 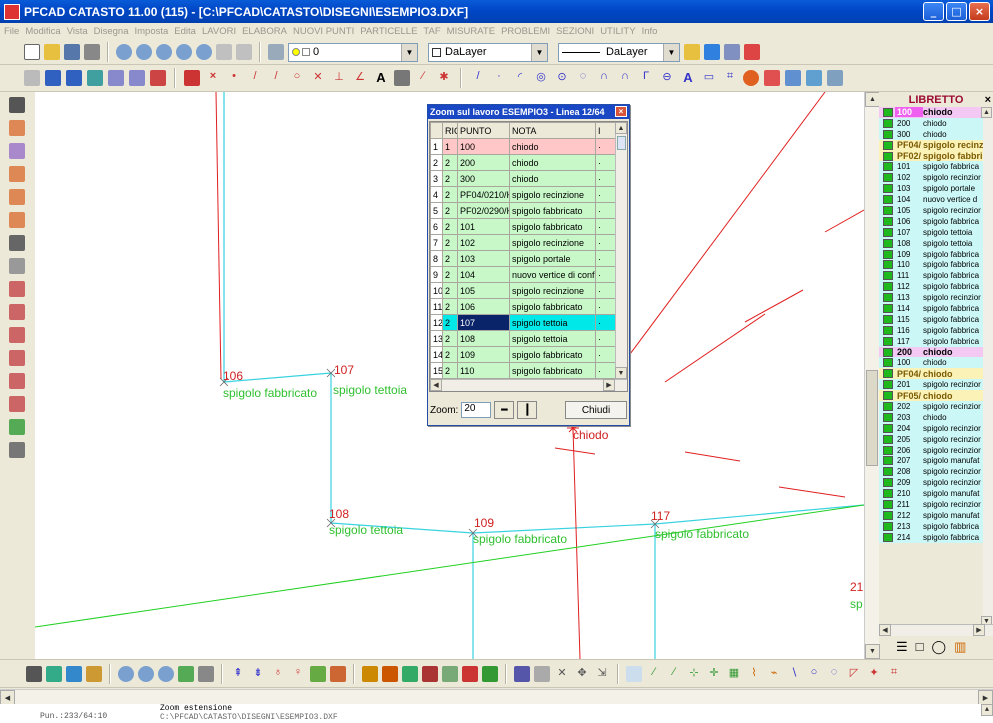 What do you see at coordinates (902, 647) in the screenshot?
I see `libretto-list-icon: ☰` at bounding box center [902, 647].